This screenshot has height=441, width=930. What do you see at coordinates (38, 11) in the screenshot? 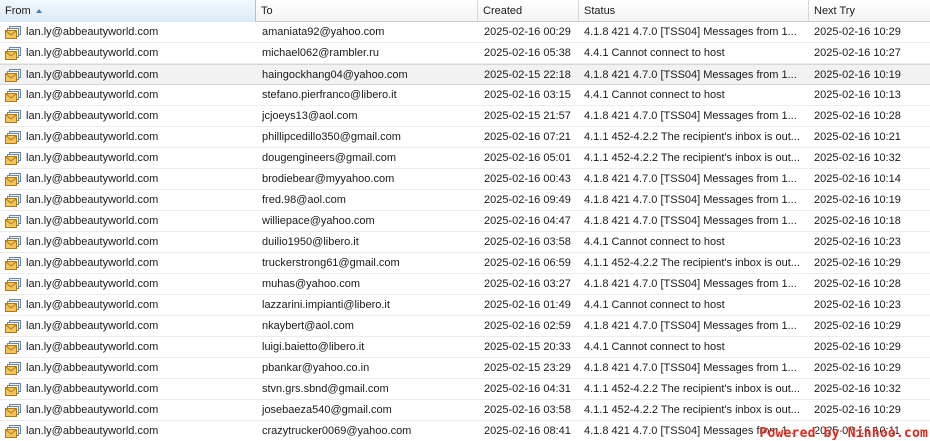
I see `sort-ascending-icon` at bounding box center [38, 11].